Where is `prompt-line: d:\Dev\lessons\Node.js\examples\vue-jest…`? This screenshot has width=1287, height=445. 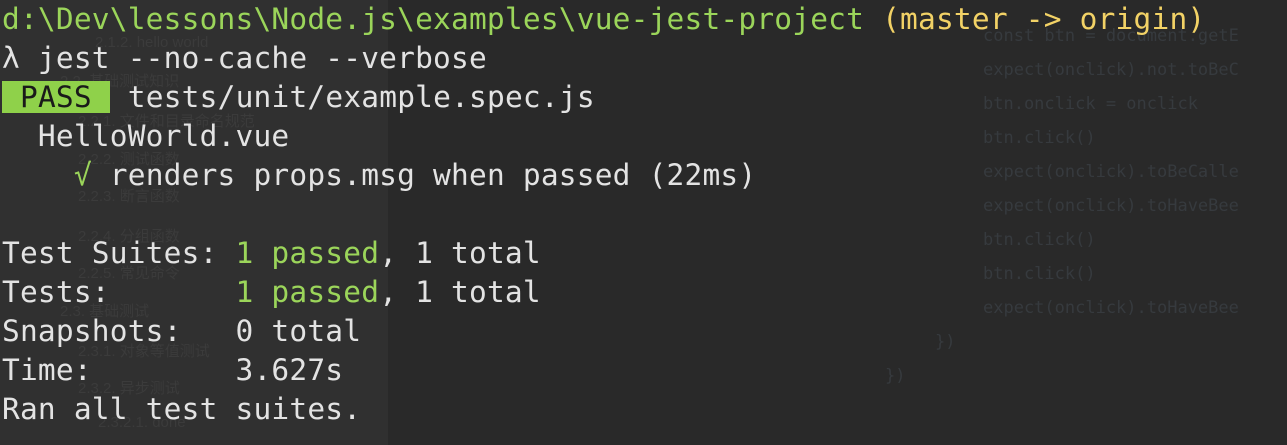 prompt-line: d:\Dev\lessons\Node.js\examples\vue-jest… is located at coordinates (603, 19).